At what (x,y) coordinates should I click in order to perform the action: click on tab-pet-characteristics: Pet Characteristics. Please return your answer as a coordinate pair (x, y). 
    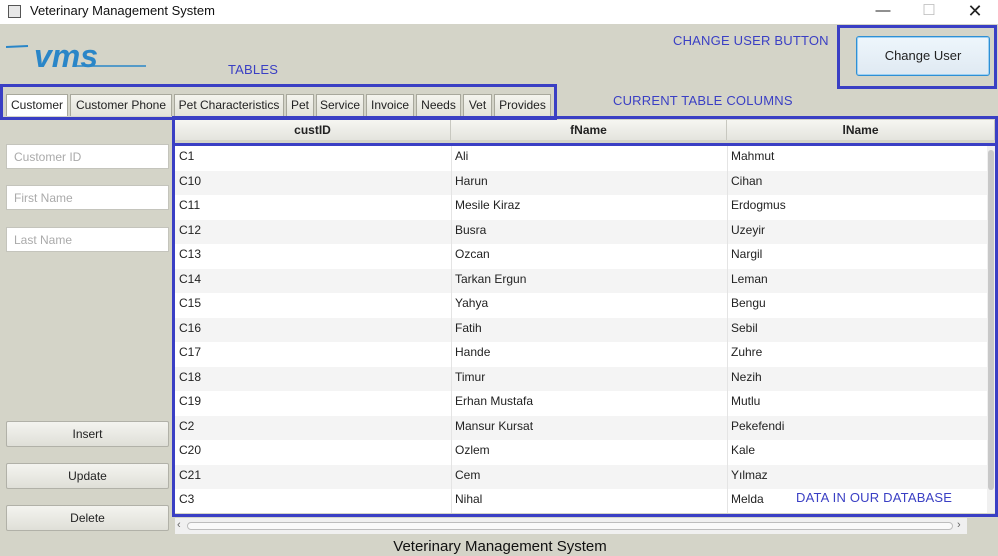
    Looking at the image, I should click on (229, 105).